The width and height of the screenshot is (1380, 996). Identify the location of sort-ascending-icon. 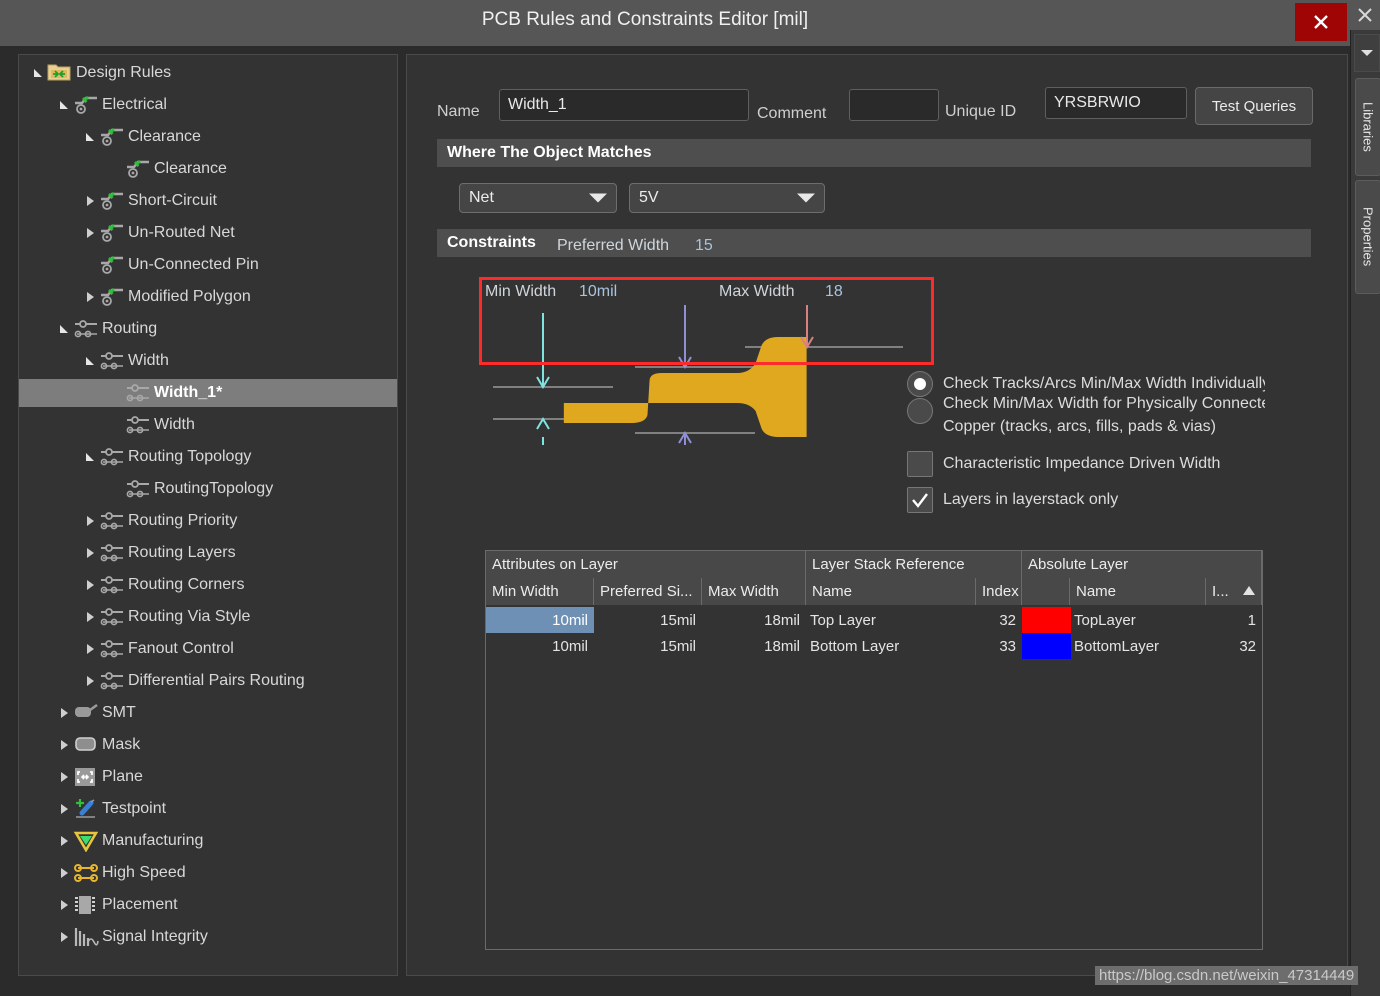
(1249, 593).